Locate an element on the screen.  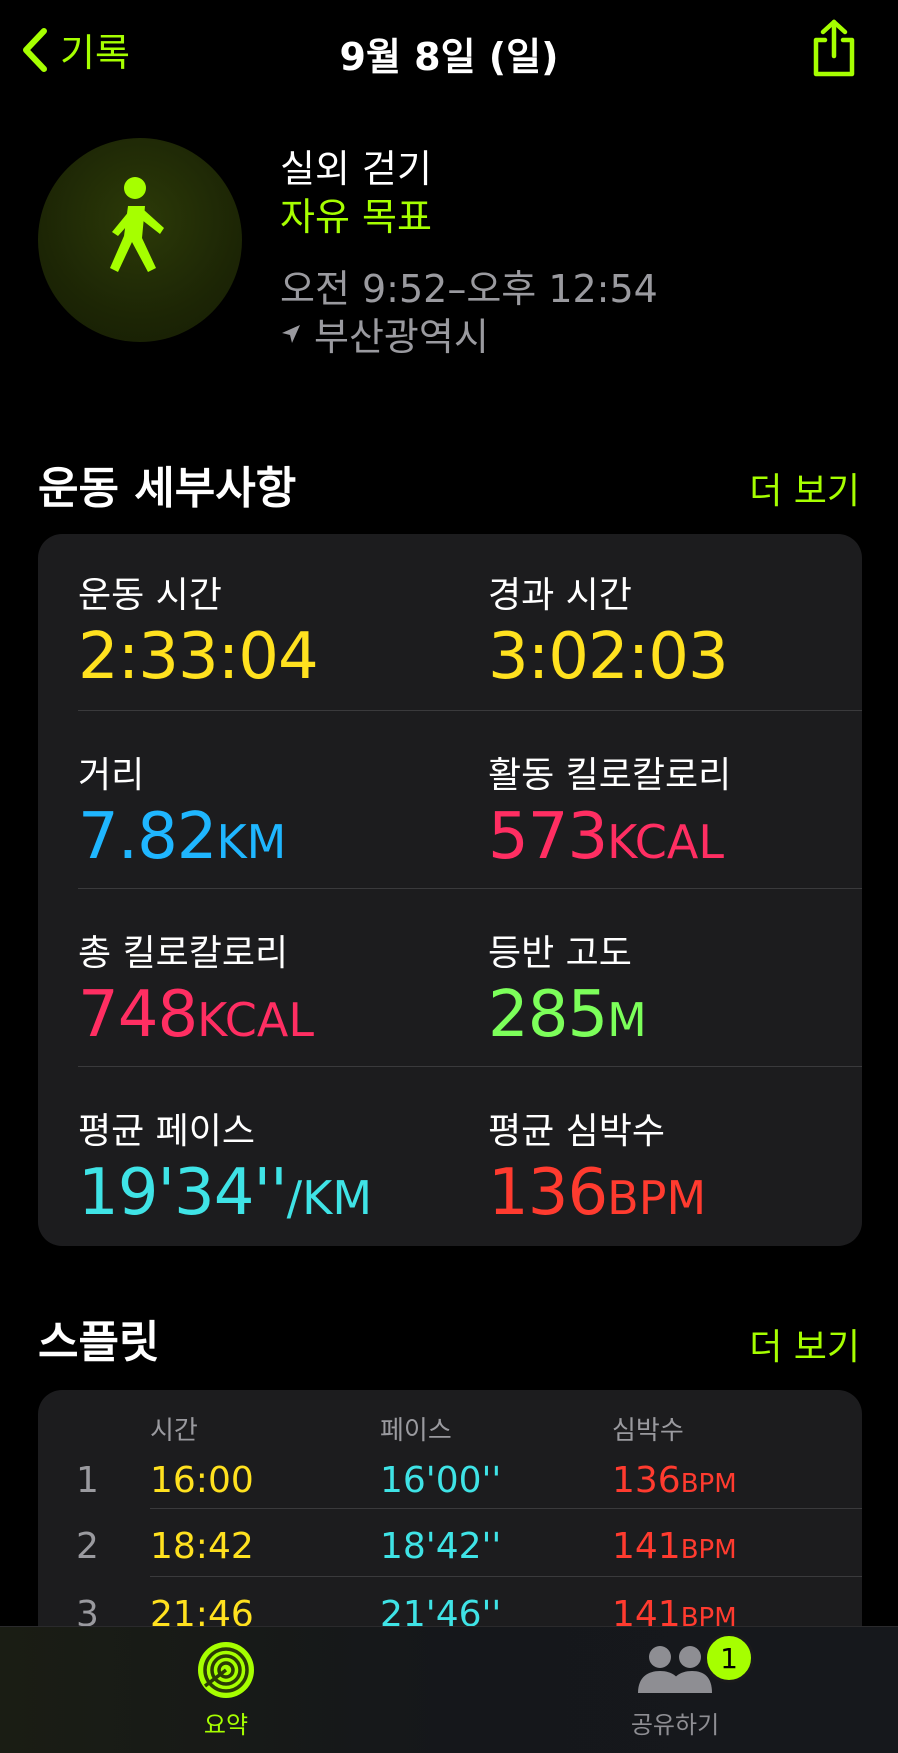
split-number: 2 is located at coordinates (87, 1546).